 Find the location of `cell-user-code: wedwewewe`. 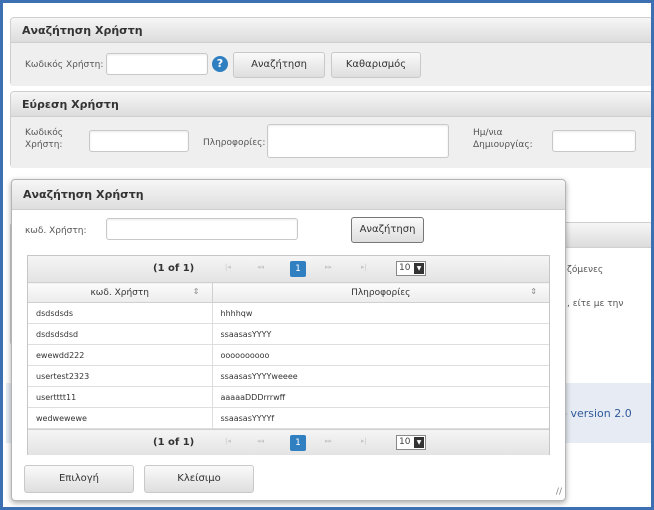

cell-user-code: wedwewewe is located at coordinates (120, 418).